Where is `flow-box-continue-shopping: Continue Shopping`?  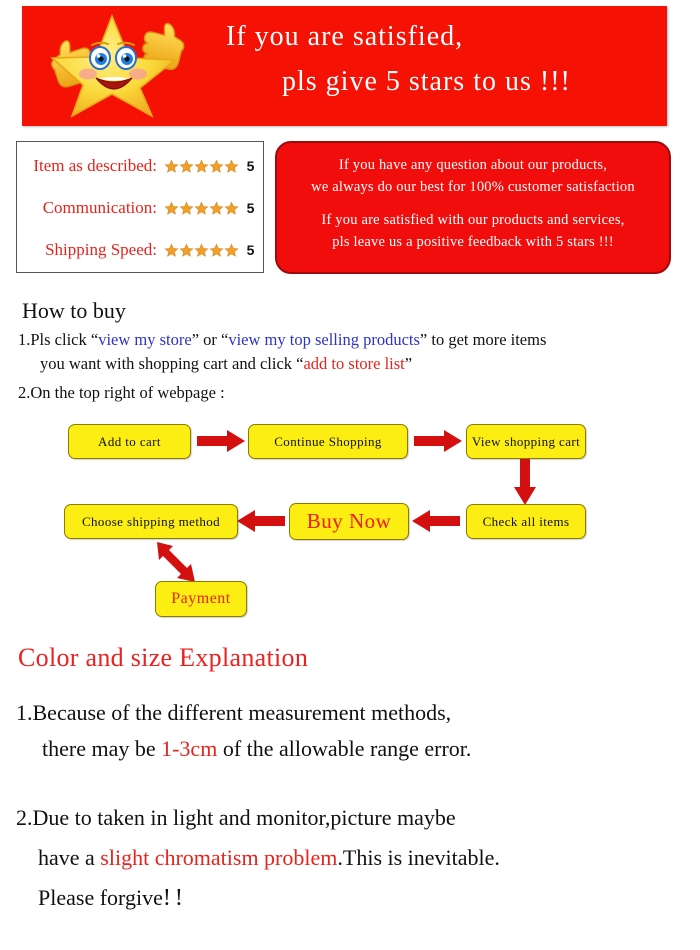 flow-box-continue-shopping: Continue Shopping is located at coordinates (328, 441).